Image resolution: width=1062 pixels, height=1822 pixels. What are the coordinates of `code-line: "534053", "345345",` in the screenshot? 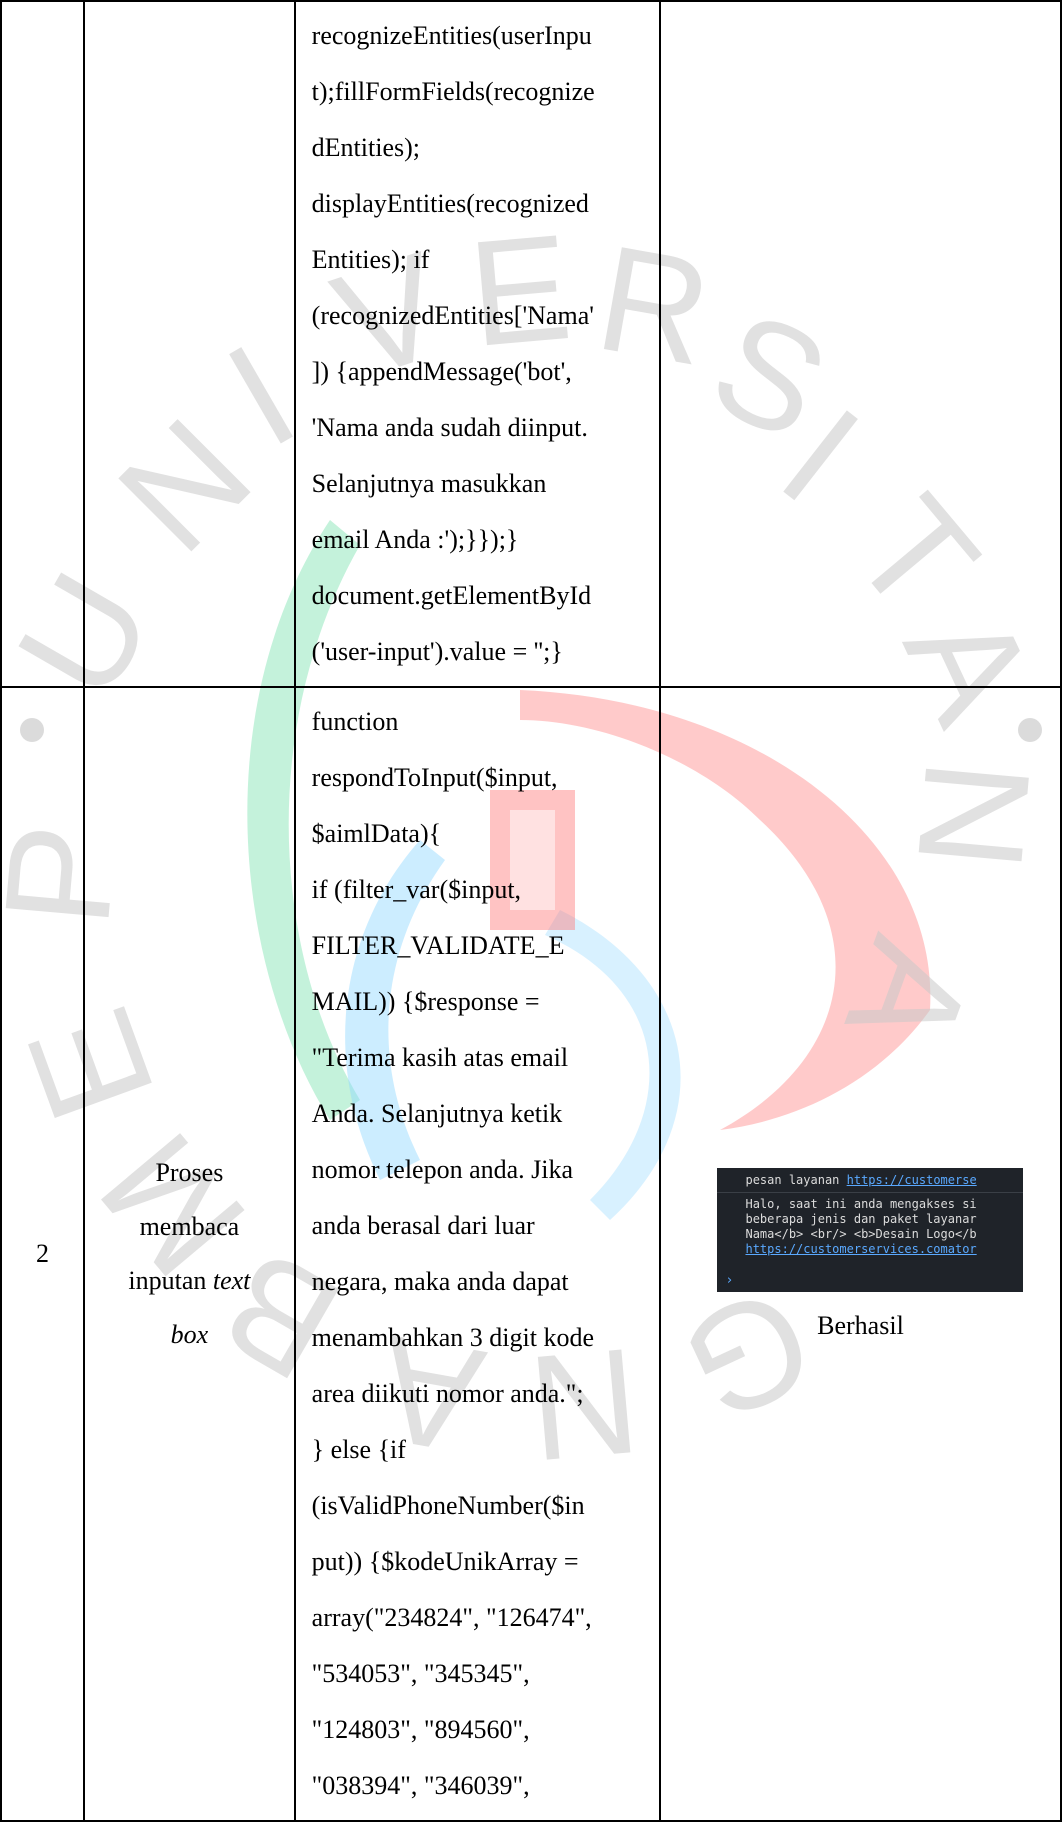 It's located at (420, 1673).